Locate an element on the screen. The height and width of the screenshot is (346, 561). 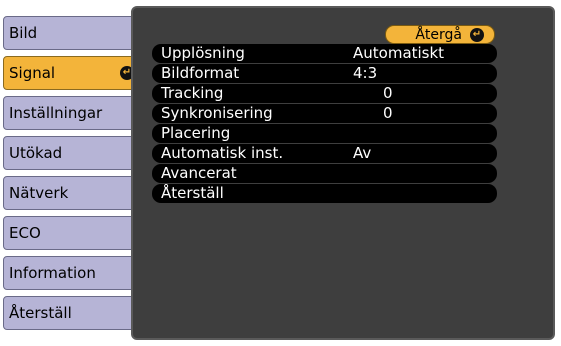
setting-row-placering: Placering is located at coordinates (324, 133).